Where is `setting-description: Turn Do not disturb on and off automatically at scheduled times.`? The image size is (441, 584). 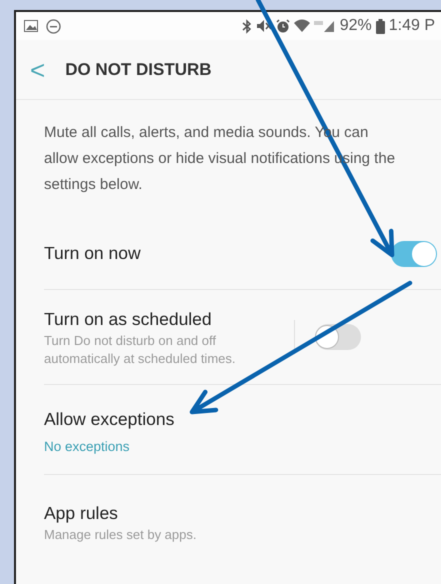
setting-description: Turn Do not disturb on and off automatically at scheduled times. is located at coordinates (140, 350).